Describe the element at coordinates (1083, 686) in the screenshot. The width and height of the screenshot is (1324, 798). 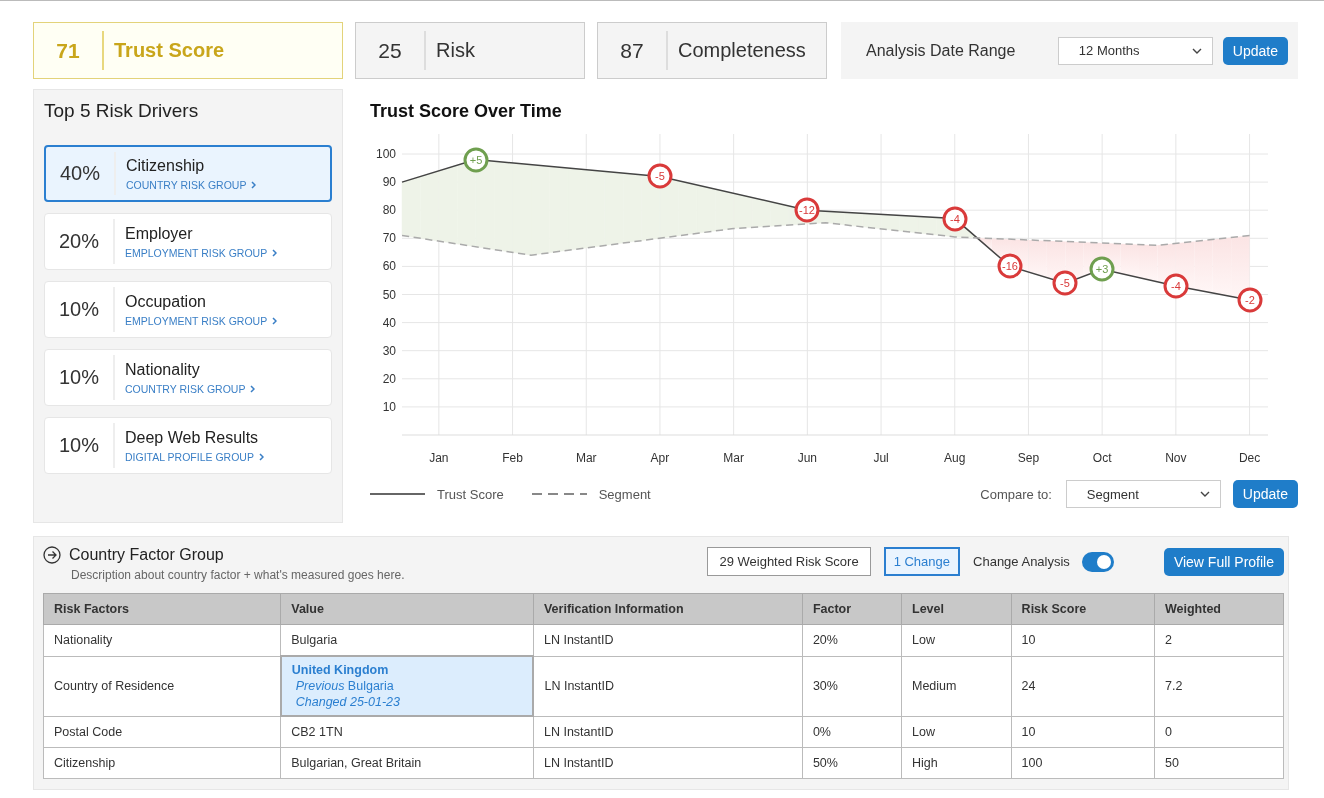
I see `table-cell: 24` at that location.